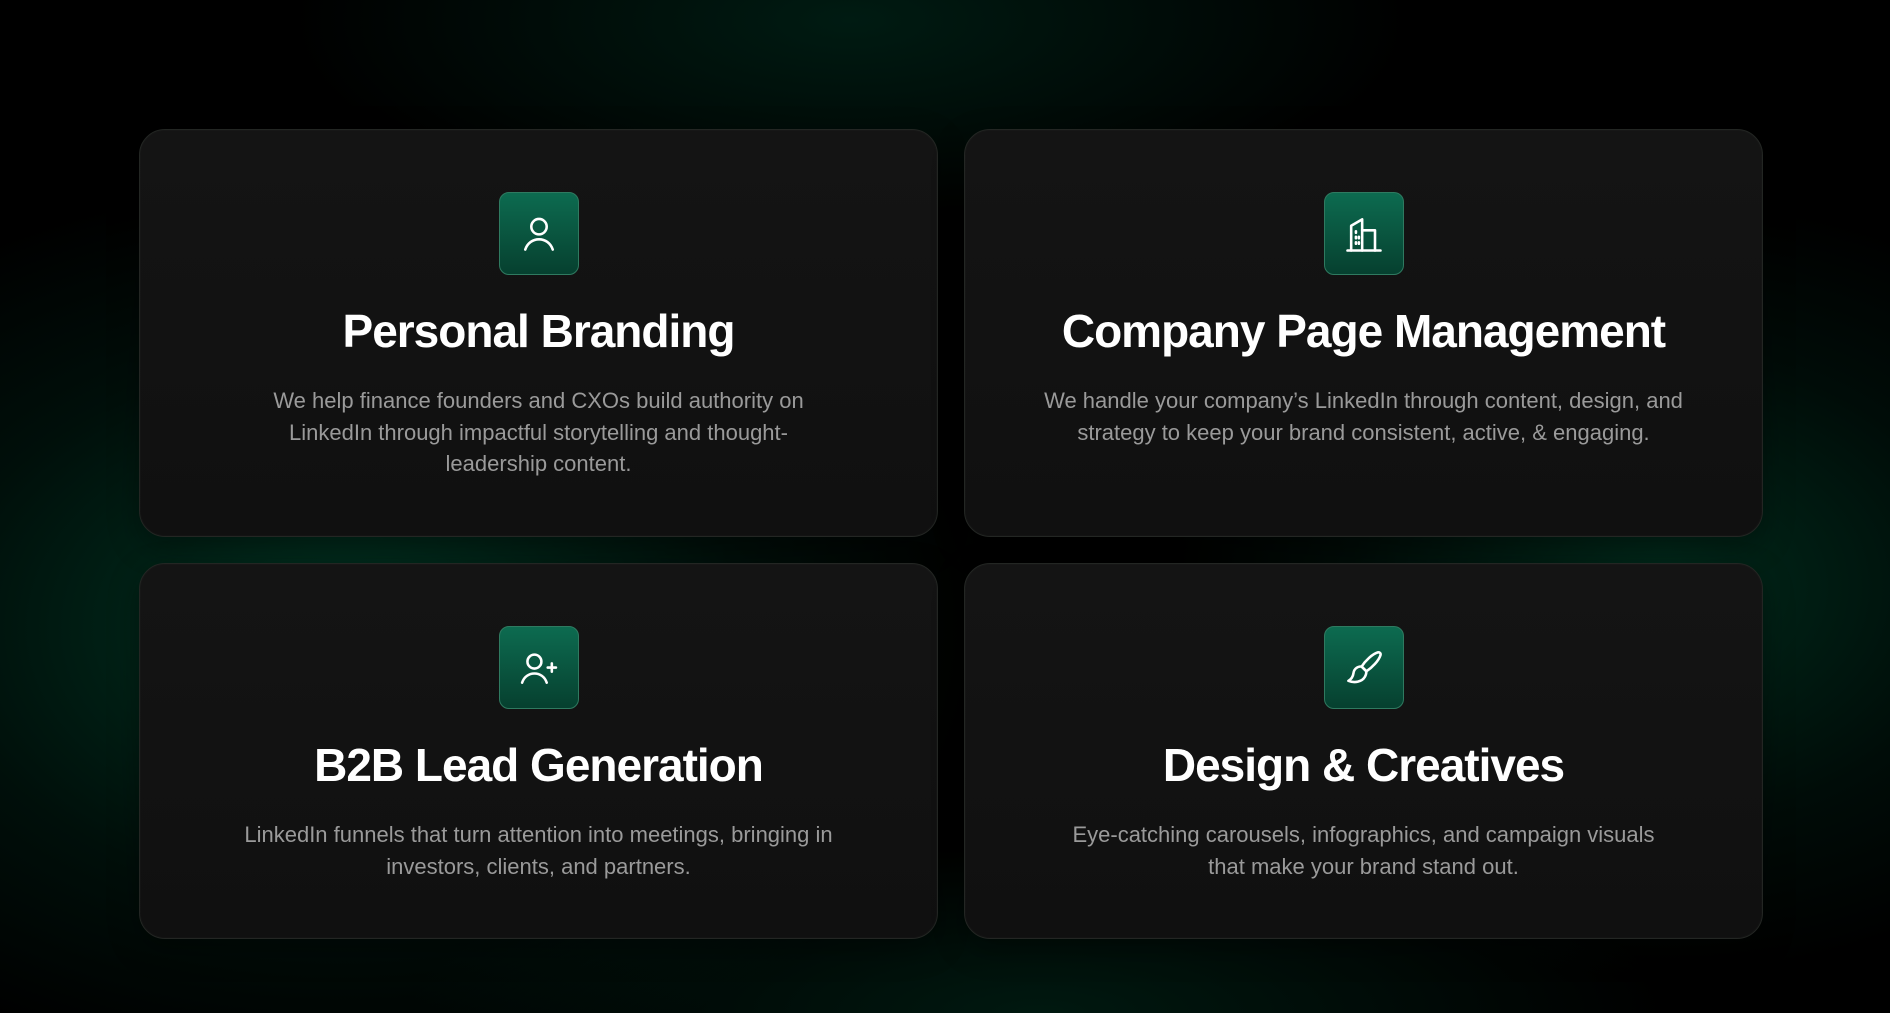 Image resolution: width=1890 pixels, height=1013 pixels. Describe the element at coordinates (538, 233) in the screenshot. I see `user-icon` at that location.